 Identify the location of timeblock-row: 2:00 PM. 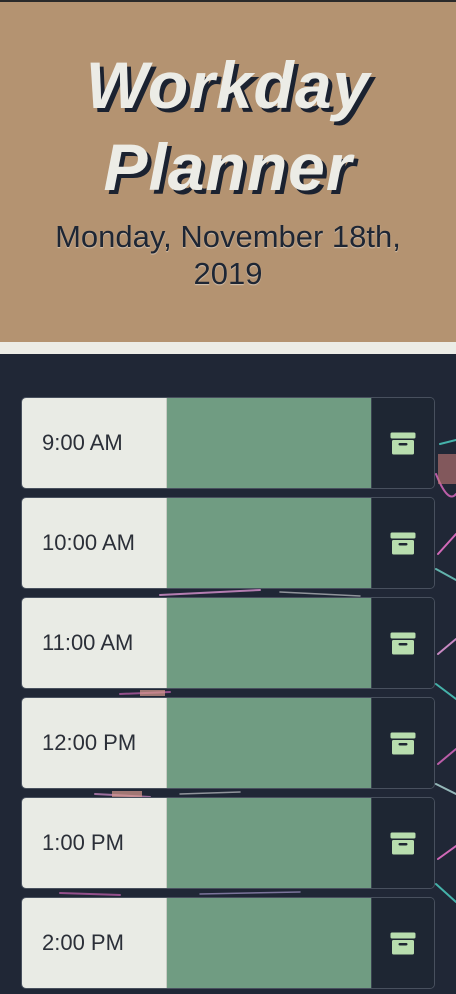
(228, 943).